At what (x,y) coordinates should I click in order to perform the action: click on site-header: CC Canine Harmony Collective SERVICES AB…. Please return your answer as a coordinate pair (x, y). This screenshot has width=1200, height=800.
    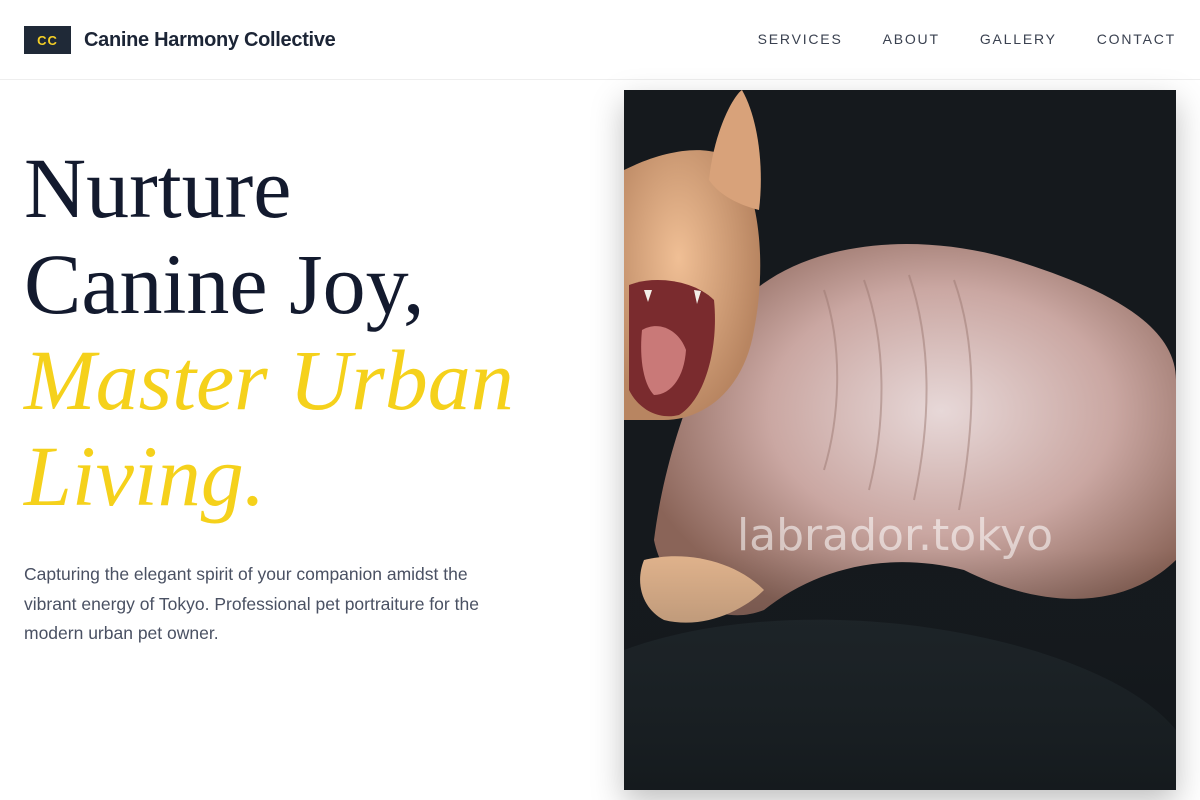
    Looking at the image, I should click on (600, 40).